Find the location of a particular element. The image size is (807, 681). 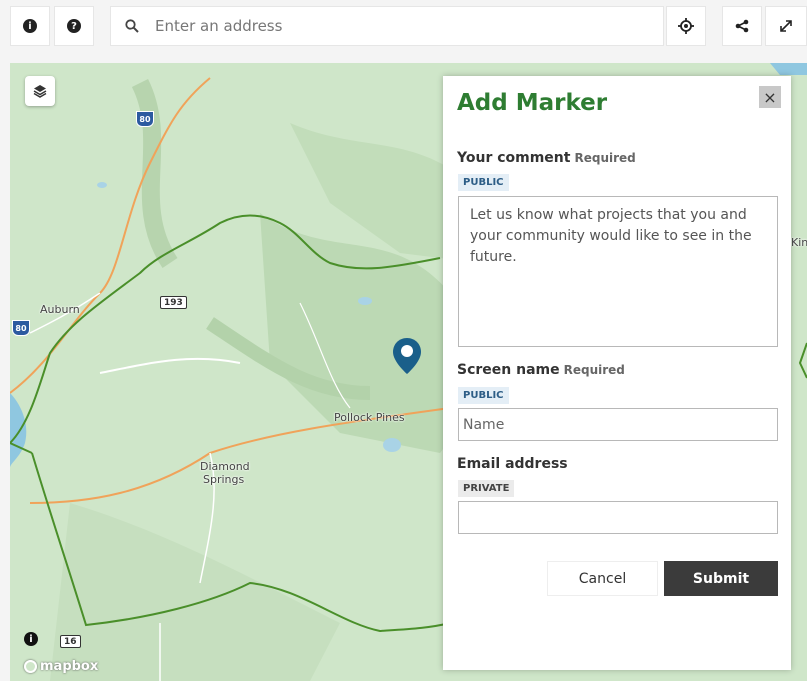

expand-icon is located at coordinates (786, 26).